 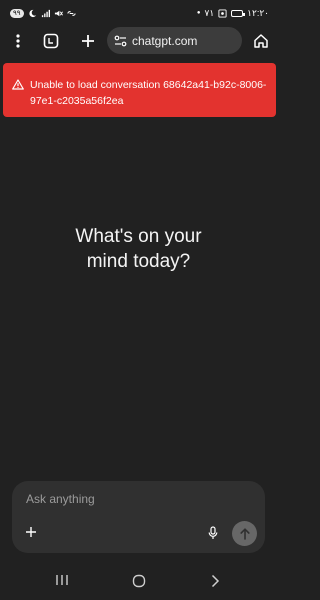 I want to click on home-button, so click(x=261, y=41).